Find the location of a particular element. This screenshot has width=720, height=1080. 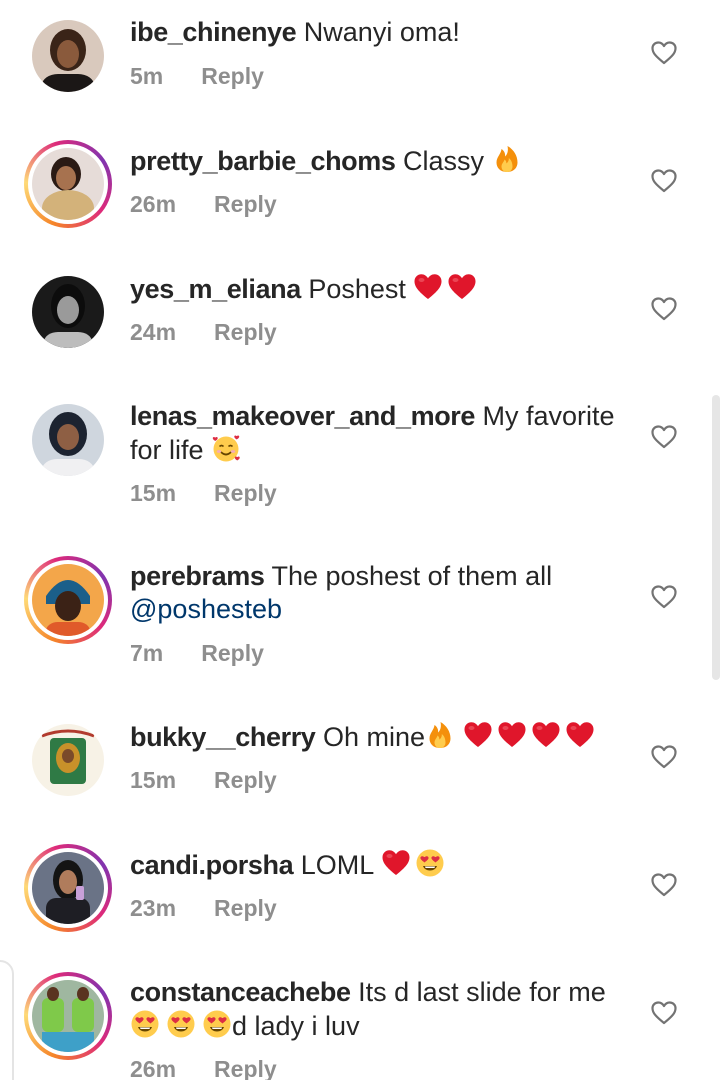

username: perebrams is located at coordinates (197, 576).